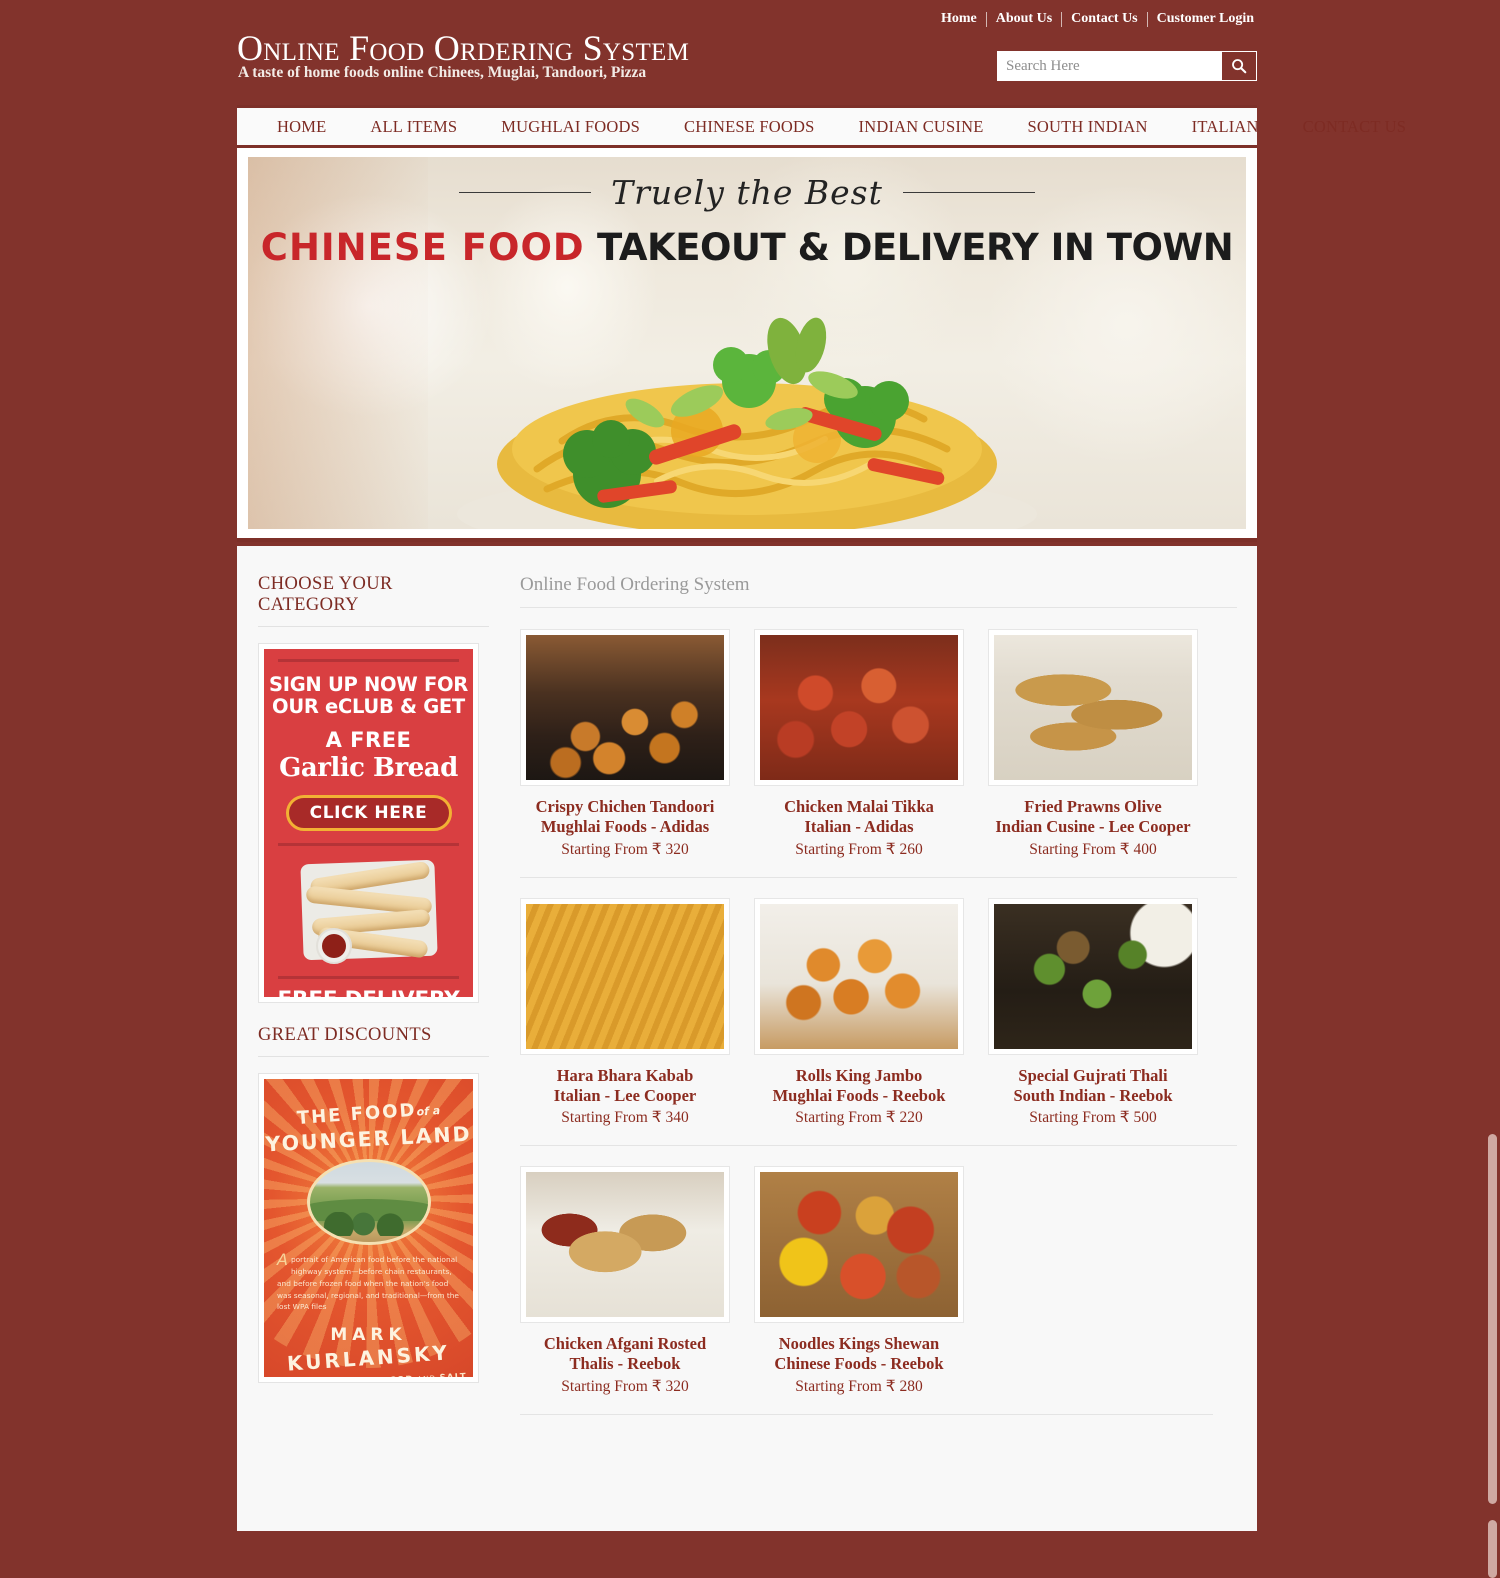 The image size is (1500, 1578). Describe the element at coordinates (921, 127) in the screenshot. I see `nav-item-indian-cusine: INDIAN CUSINE` at that location.